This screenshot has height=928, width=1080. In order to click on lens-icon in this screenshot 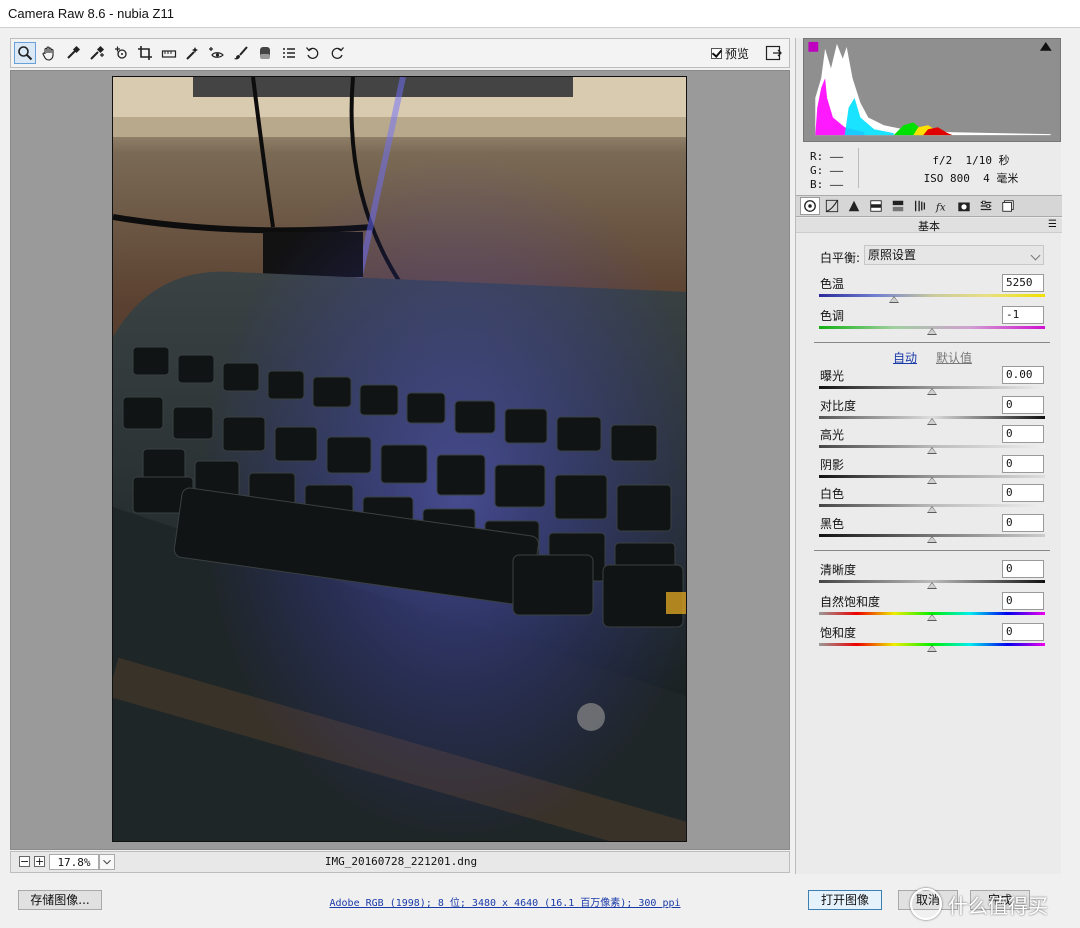, I will do `click(920, 206)`.